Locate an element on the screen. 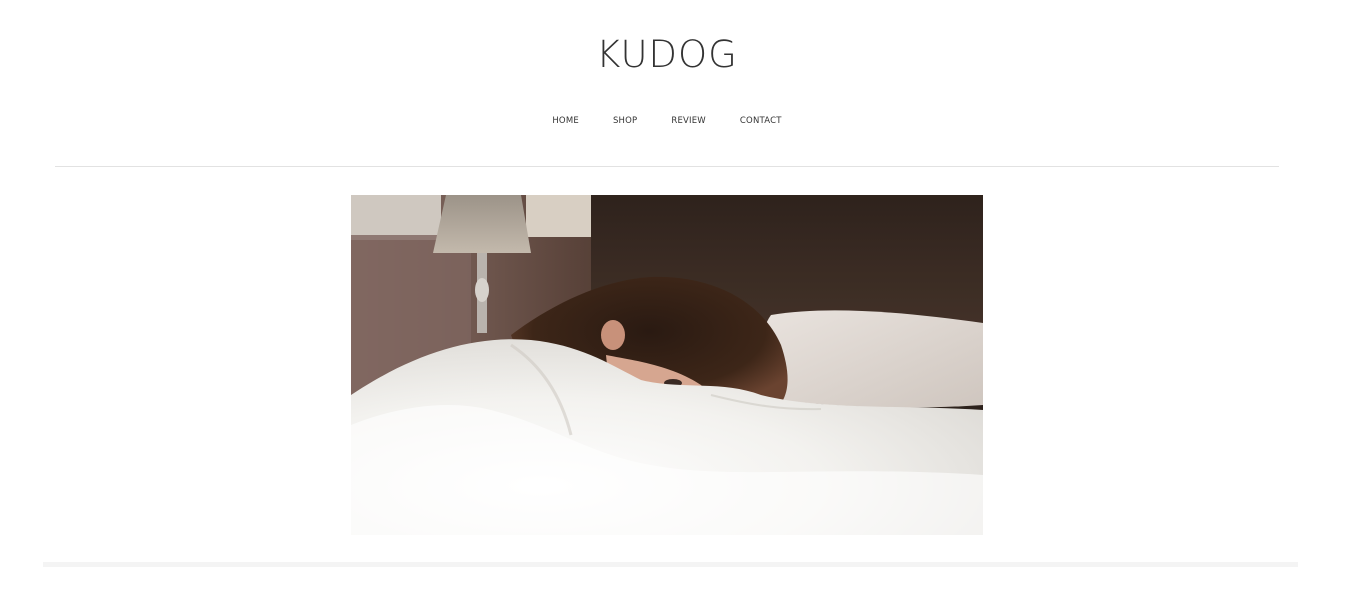 The image size is (1366, 605). nav-item-review: REVIEW is located at coordinates (688, 121).